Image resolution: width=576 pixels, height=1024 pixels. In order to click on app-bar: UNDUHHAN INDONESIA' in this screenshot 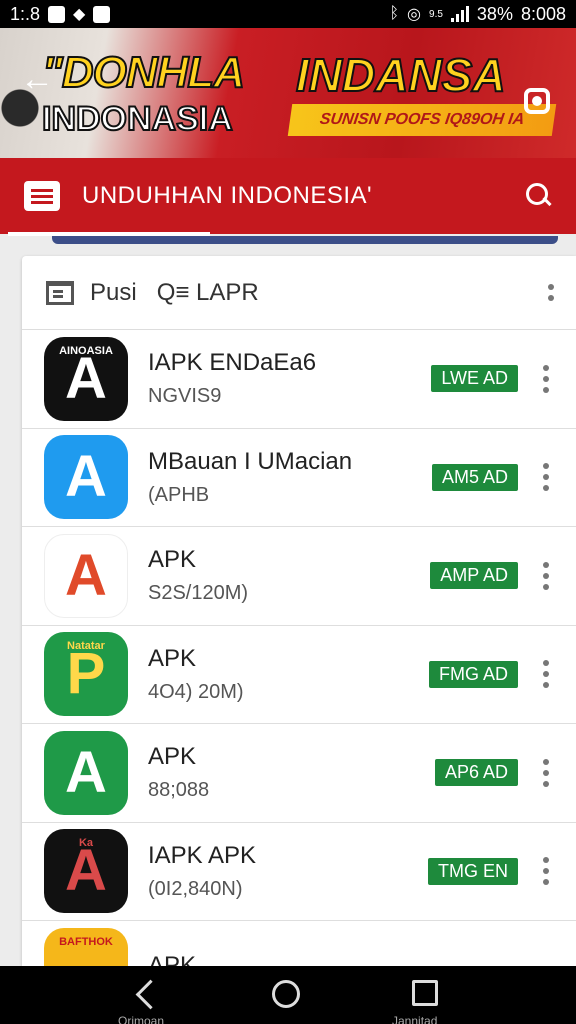, I will do `click(288, 196)`.